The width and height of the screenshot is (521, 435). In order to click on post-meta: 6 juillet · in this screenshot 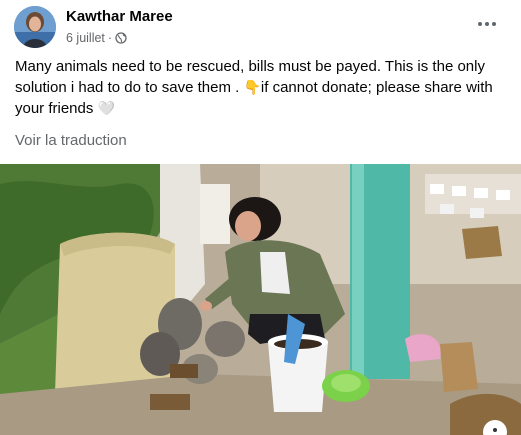, I will do `click(96, 38)`.